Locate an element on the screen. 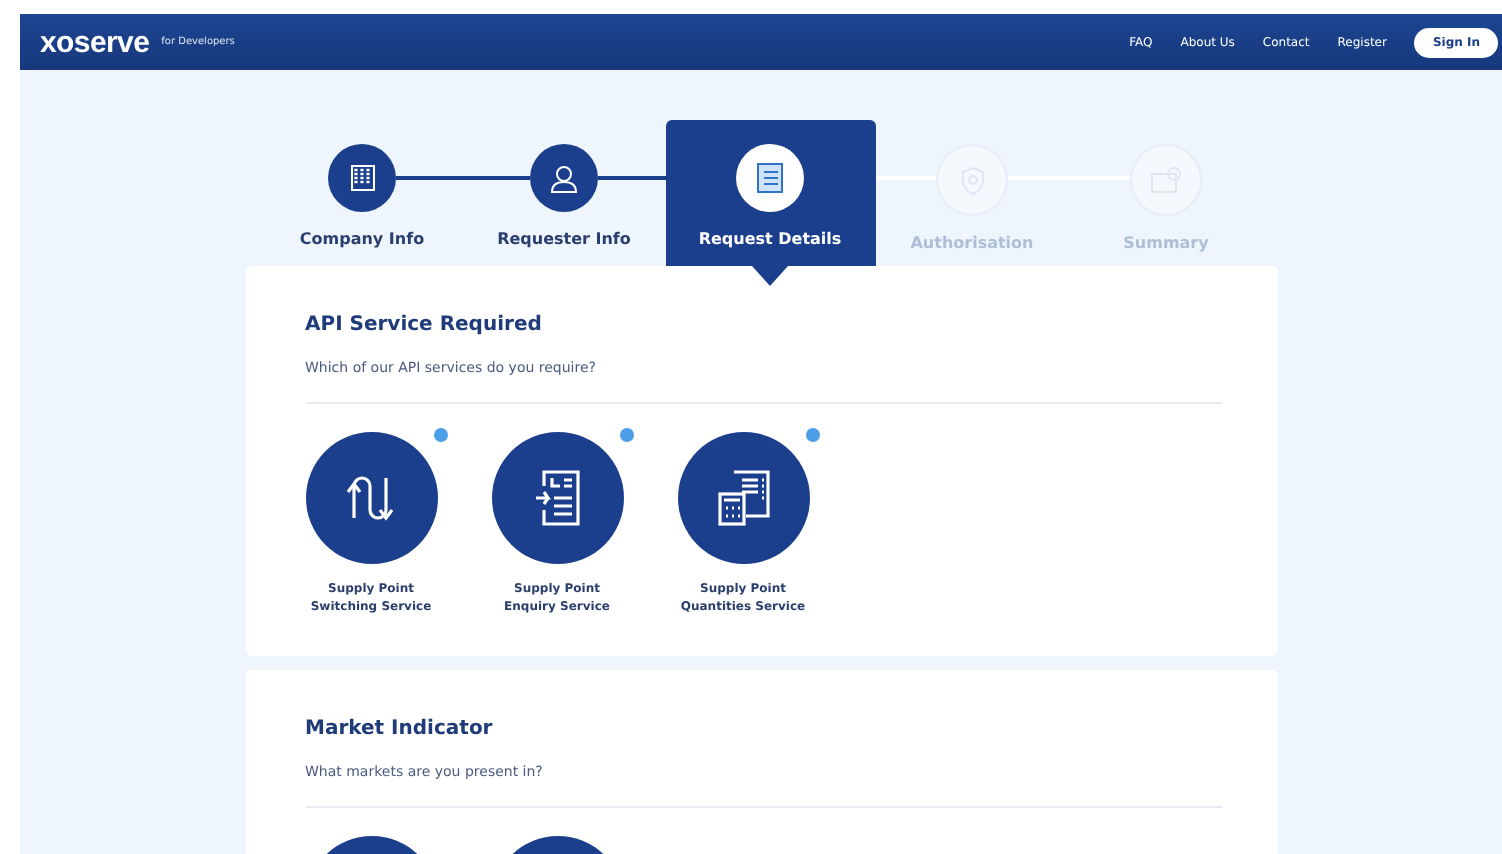  switch-arrows-icon is located at coordinates (371, 498).